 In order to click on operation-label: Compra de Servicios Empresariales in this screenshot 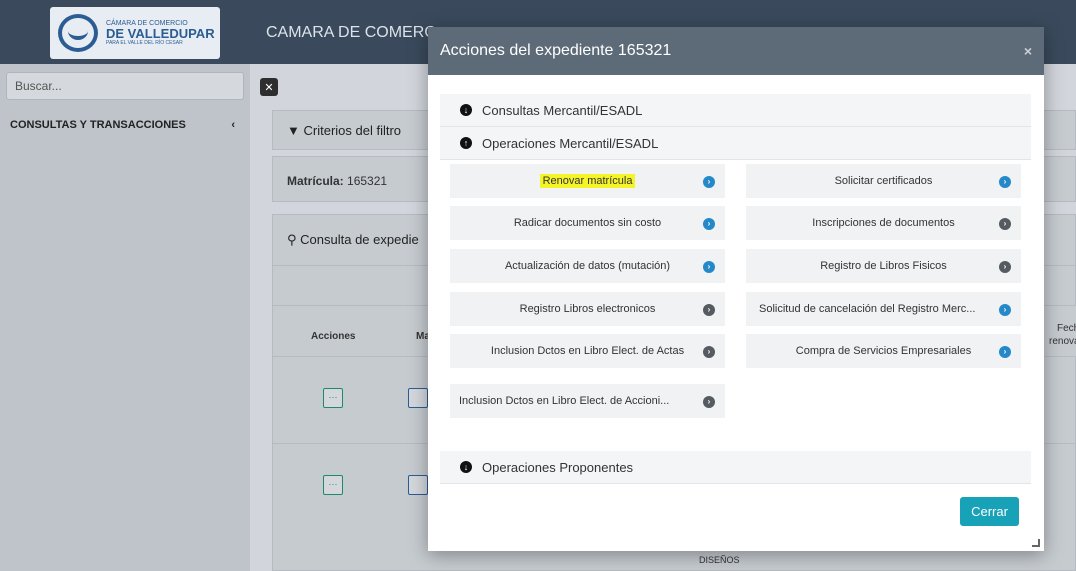, I will do `click(883, 351)`.